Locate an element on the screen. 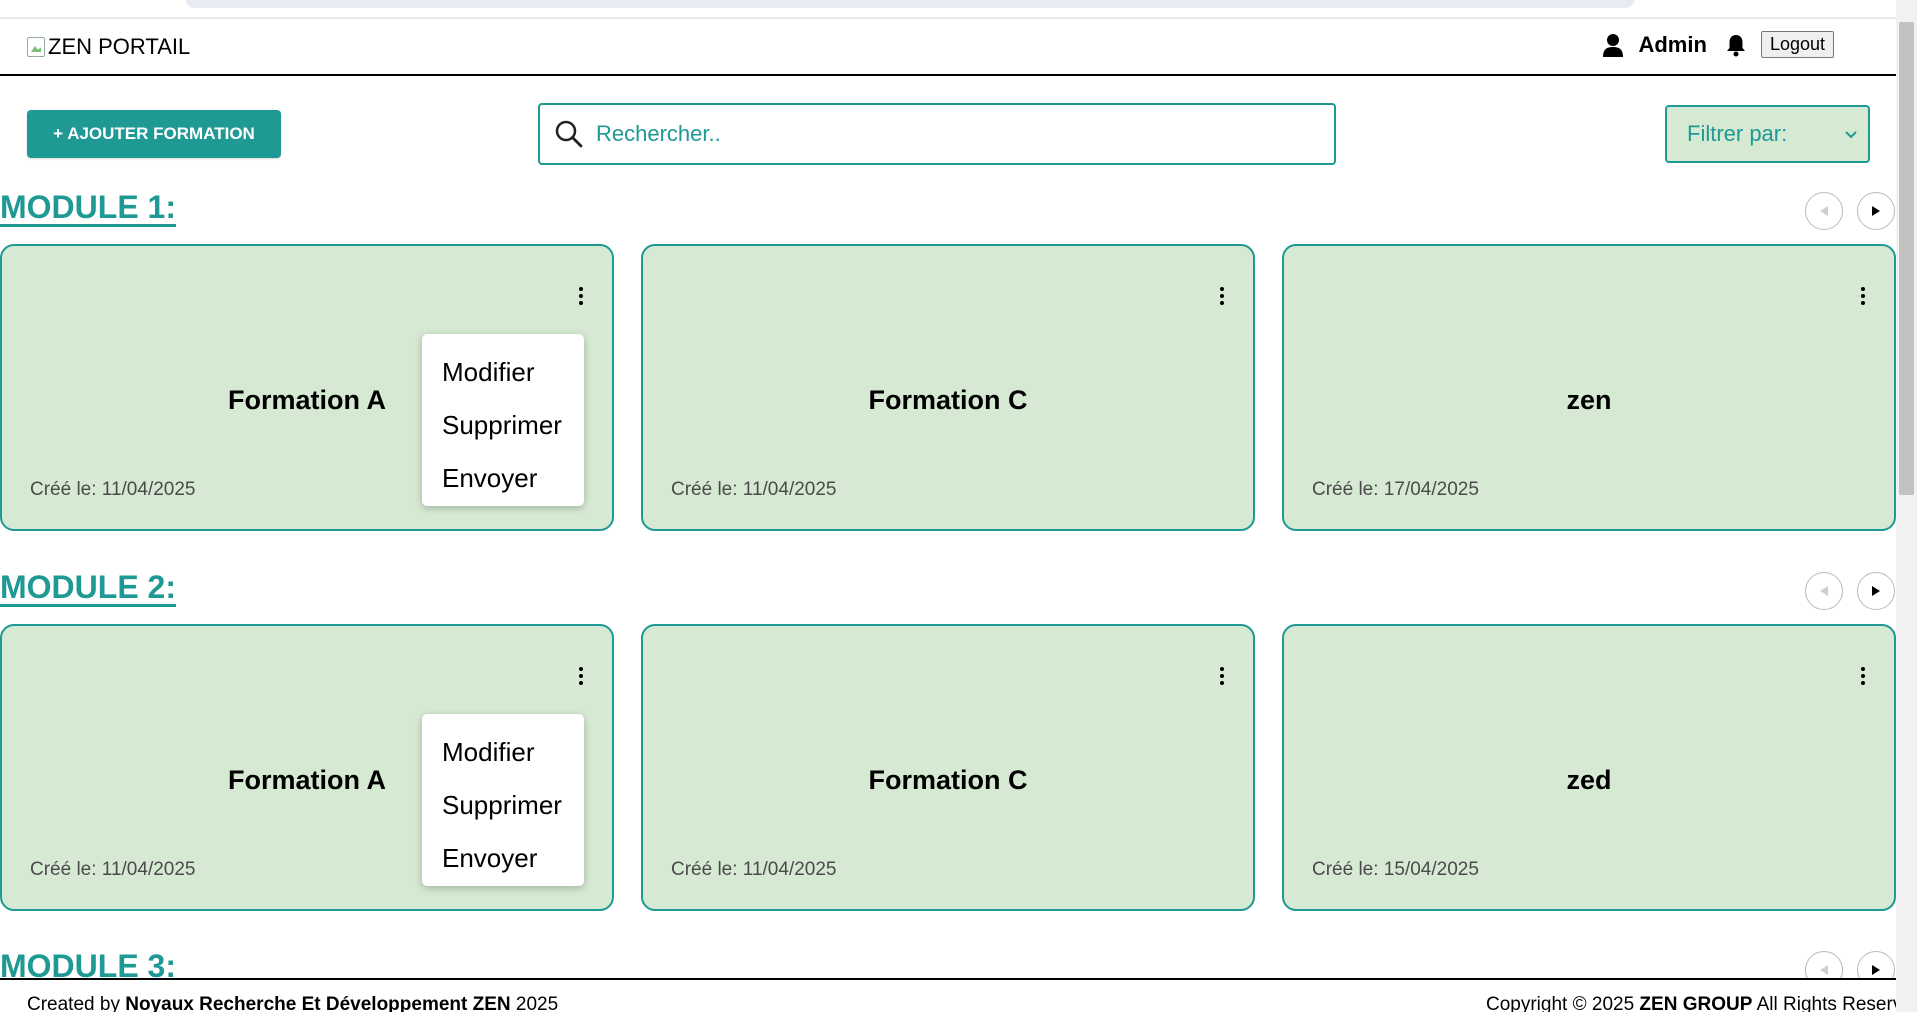  address-bar-remnant is located at coordinates (910, 4).